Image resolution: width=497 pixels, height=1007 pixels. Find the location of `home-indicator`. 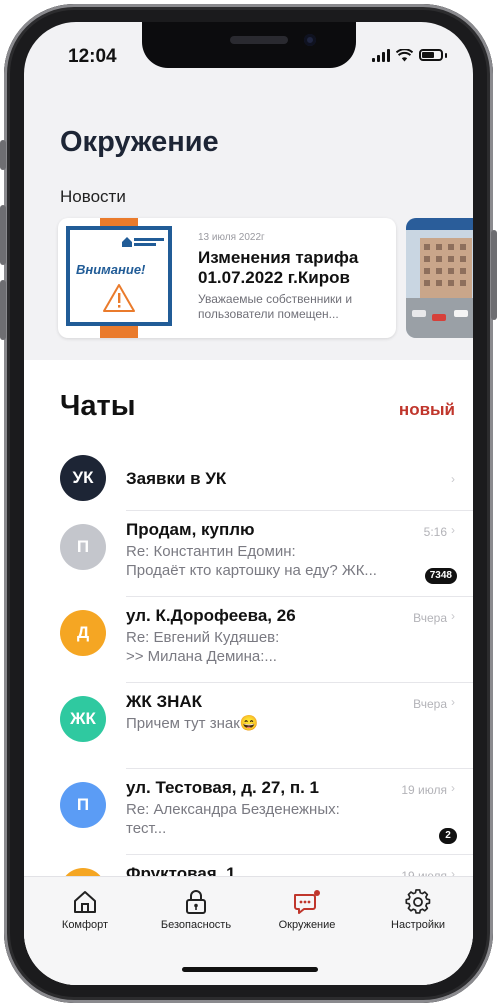

home-indicator is located at coordinates (250, 969).